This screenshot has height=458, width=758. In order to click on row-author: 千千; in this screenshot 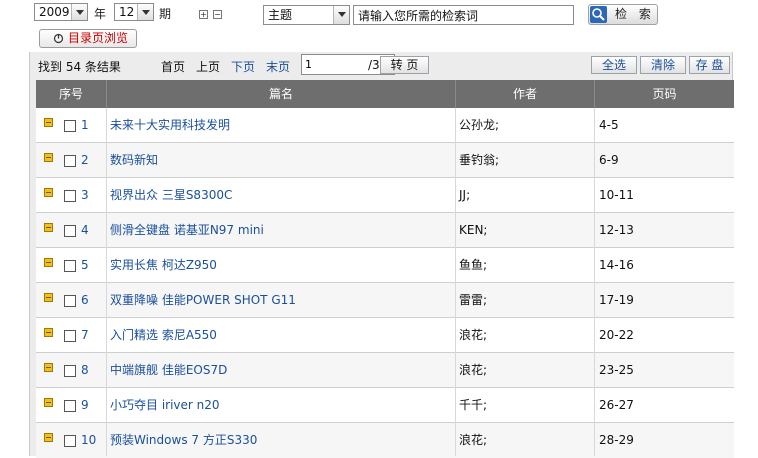, I will do `click(473, 405)`.